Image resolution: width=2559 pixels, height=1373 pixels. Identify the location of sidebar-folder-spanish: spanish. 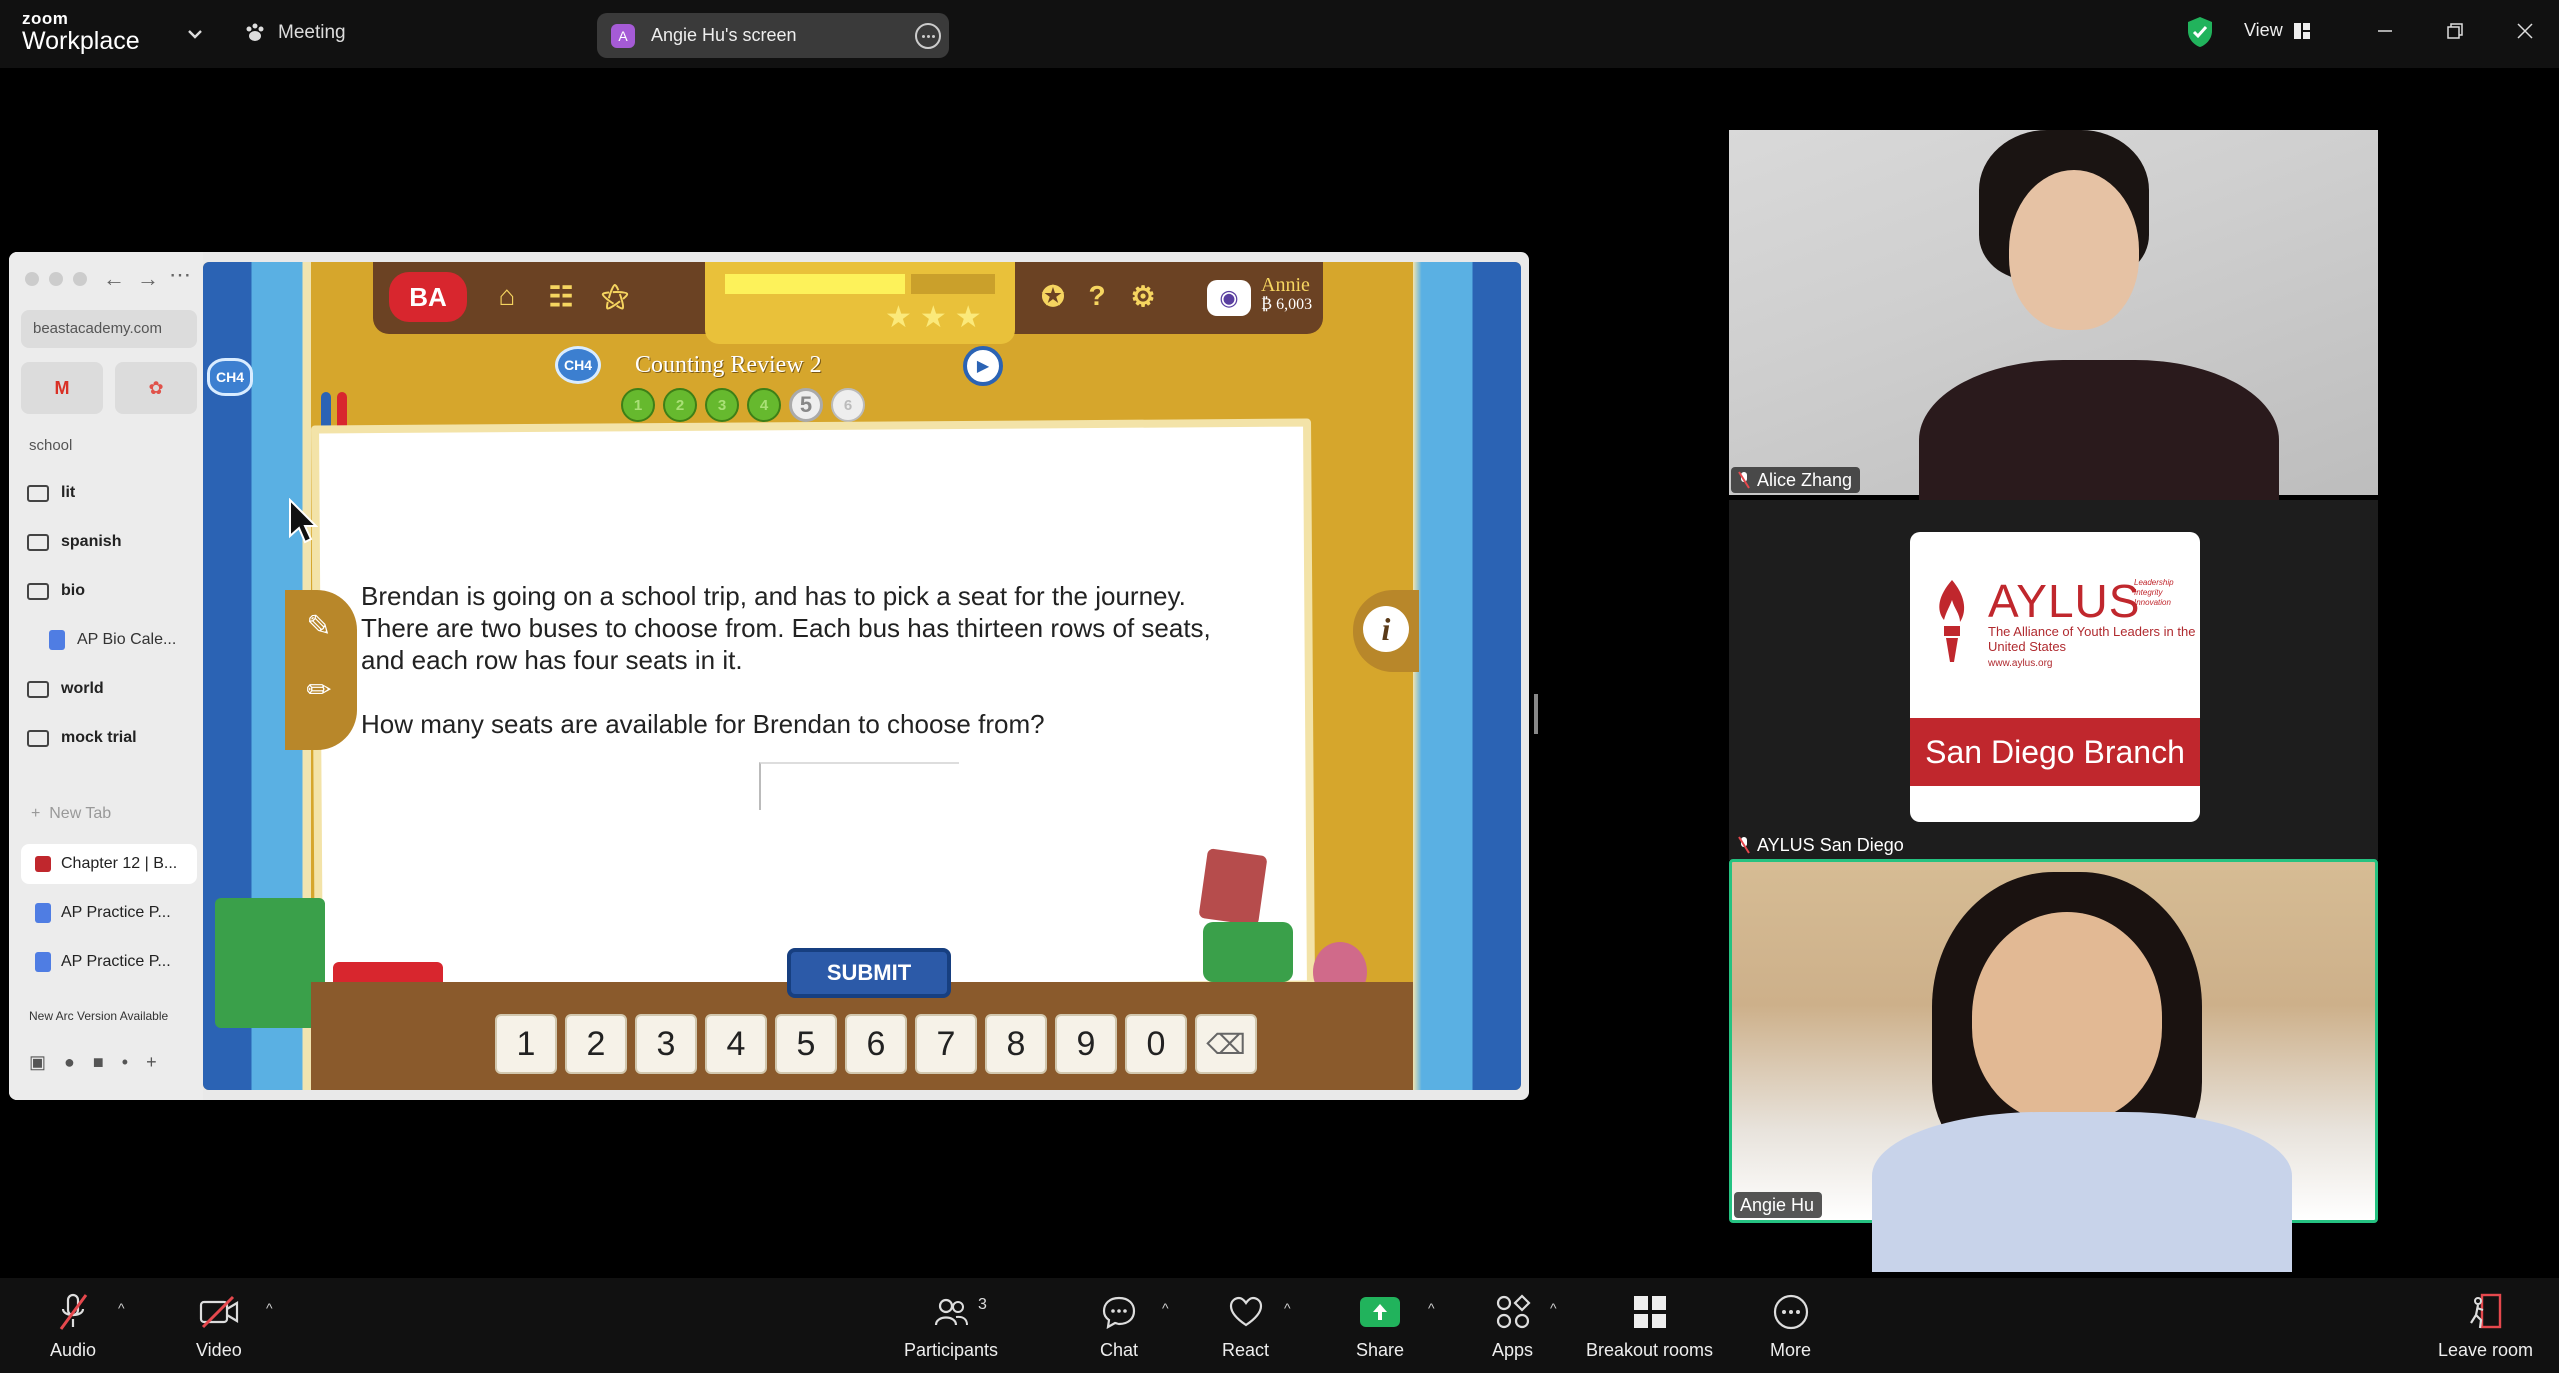
(74, 542).